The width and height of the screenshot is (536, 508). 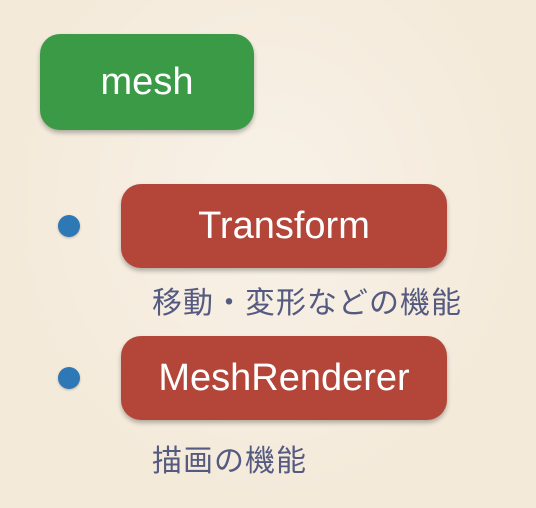 I want to click on meshrenderer-description: 描画の機能, so click(x=229, y=461).